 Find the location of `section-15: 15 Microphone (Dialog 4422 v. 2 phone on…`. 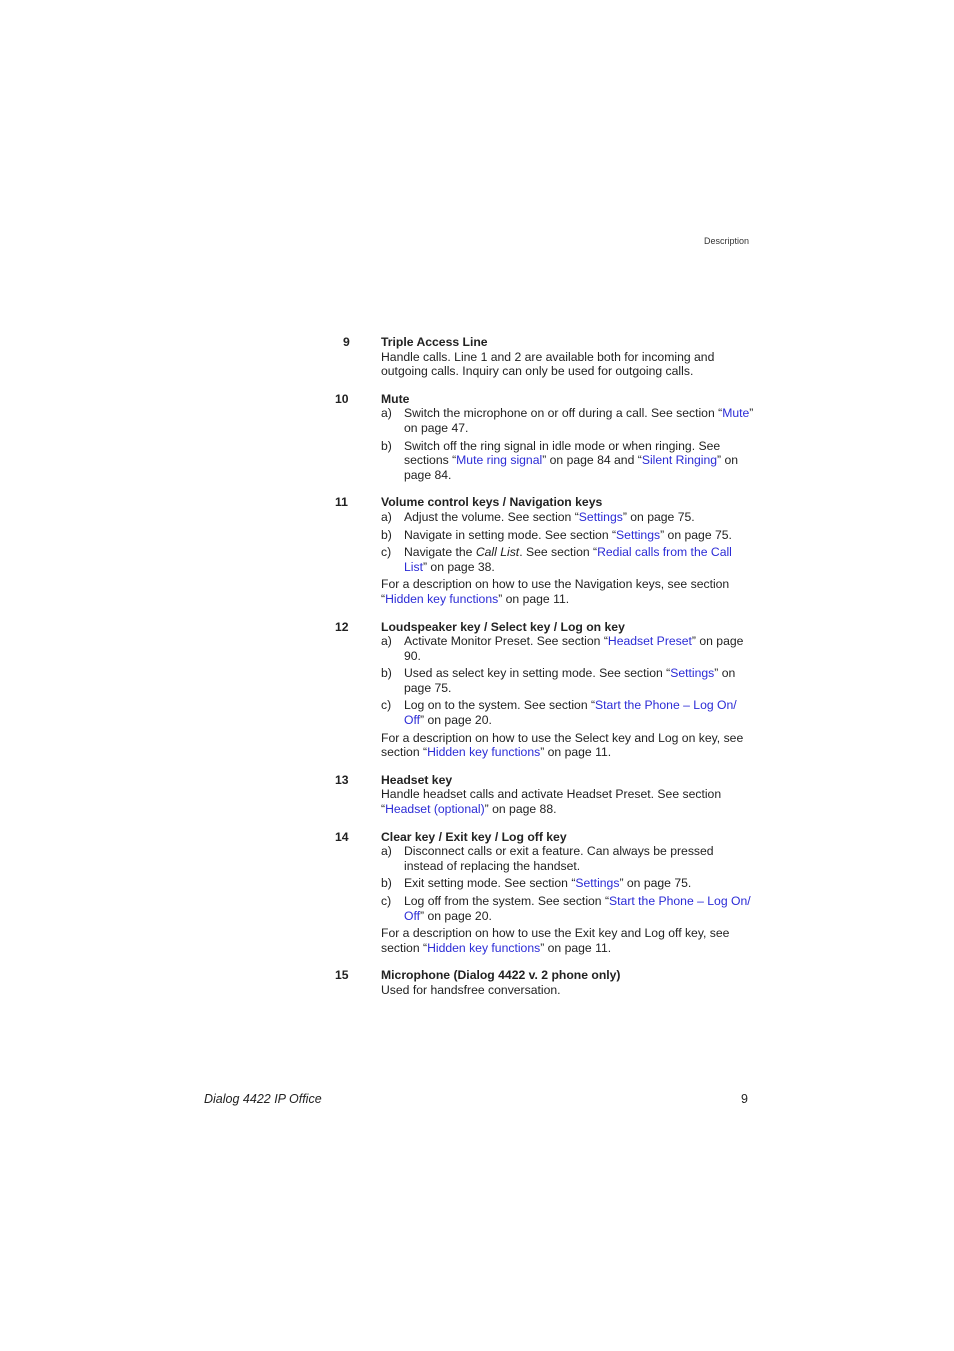

section-15: 15 Microphone (Dialog 4422 v. 2 phone on… is located at coordinates (545, 982).